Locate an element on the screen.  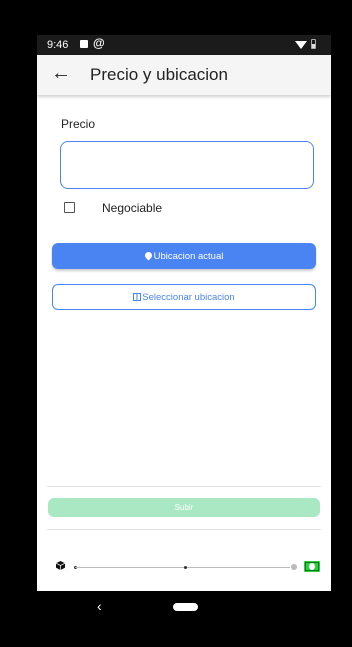
app-bar: ← Precio y ubicacion is located at coordinates (184, 75).